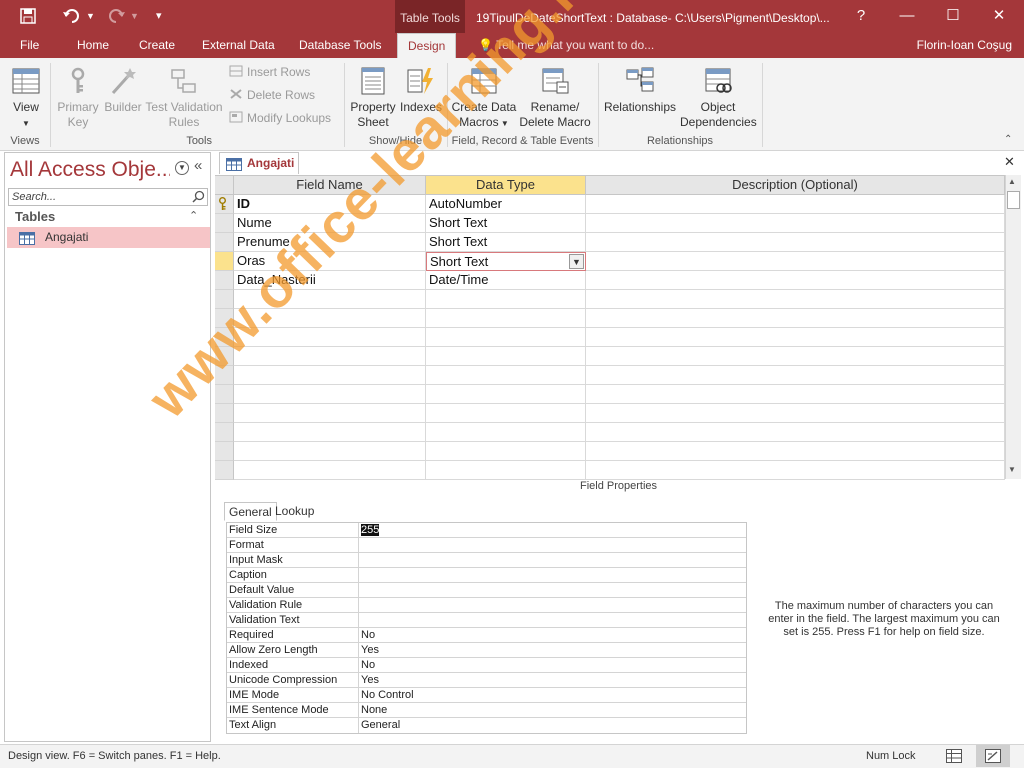  I want to click on cell-field-name: Data_Nasterii, so click(330, 280).